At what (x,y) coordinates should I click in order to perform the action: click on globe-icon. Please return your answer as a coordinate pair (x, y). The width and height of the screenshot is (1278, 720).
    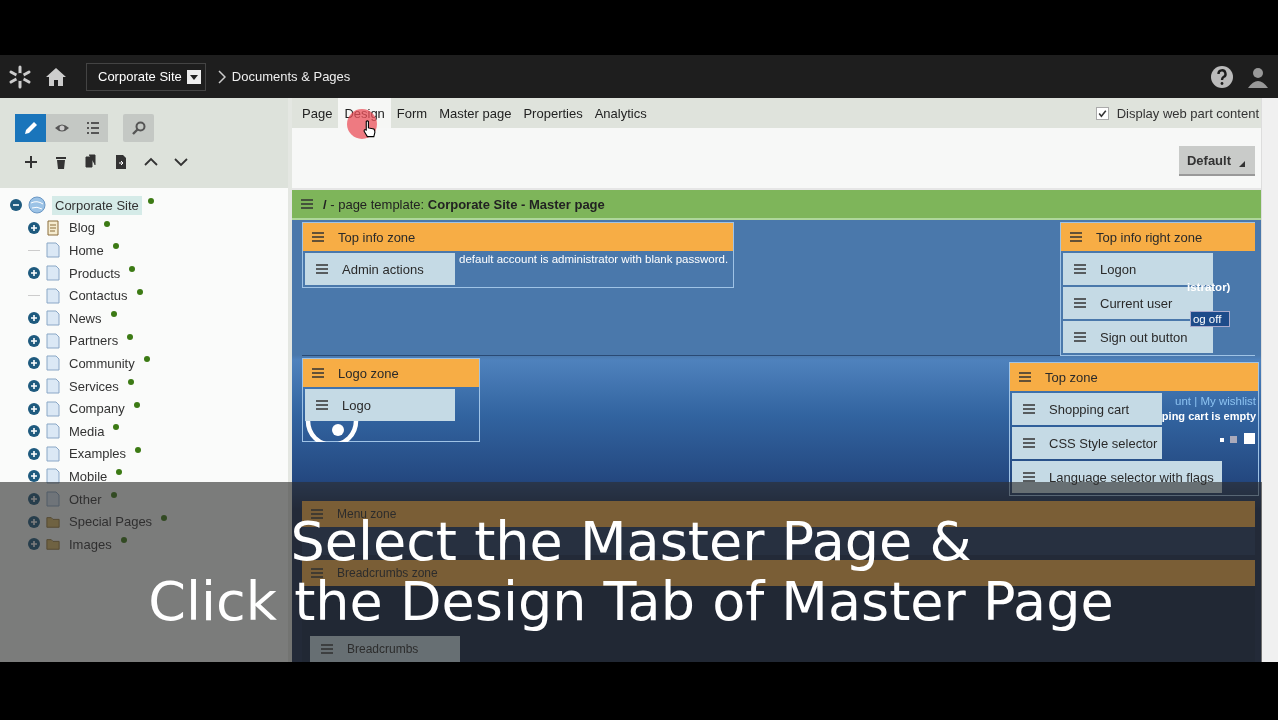
    Looking at the image, I should click on (37, 205).